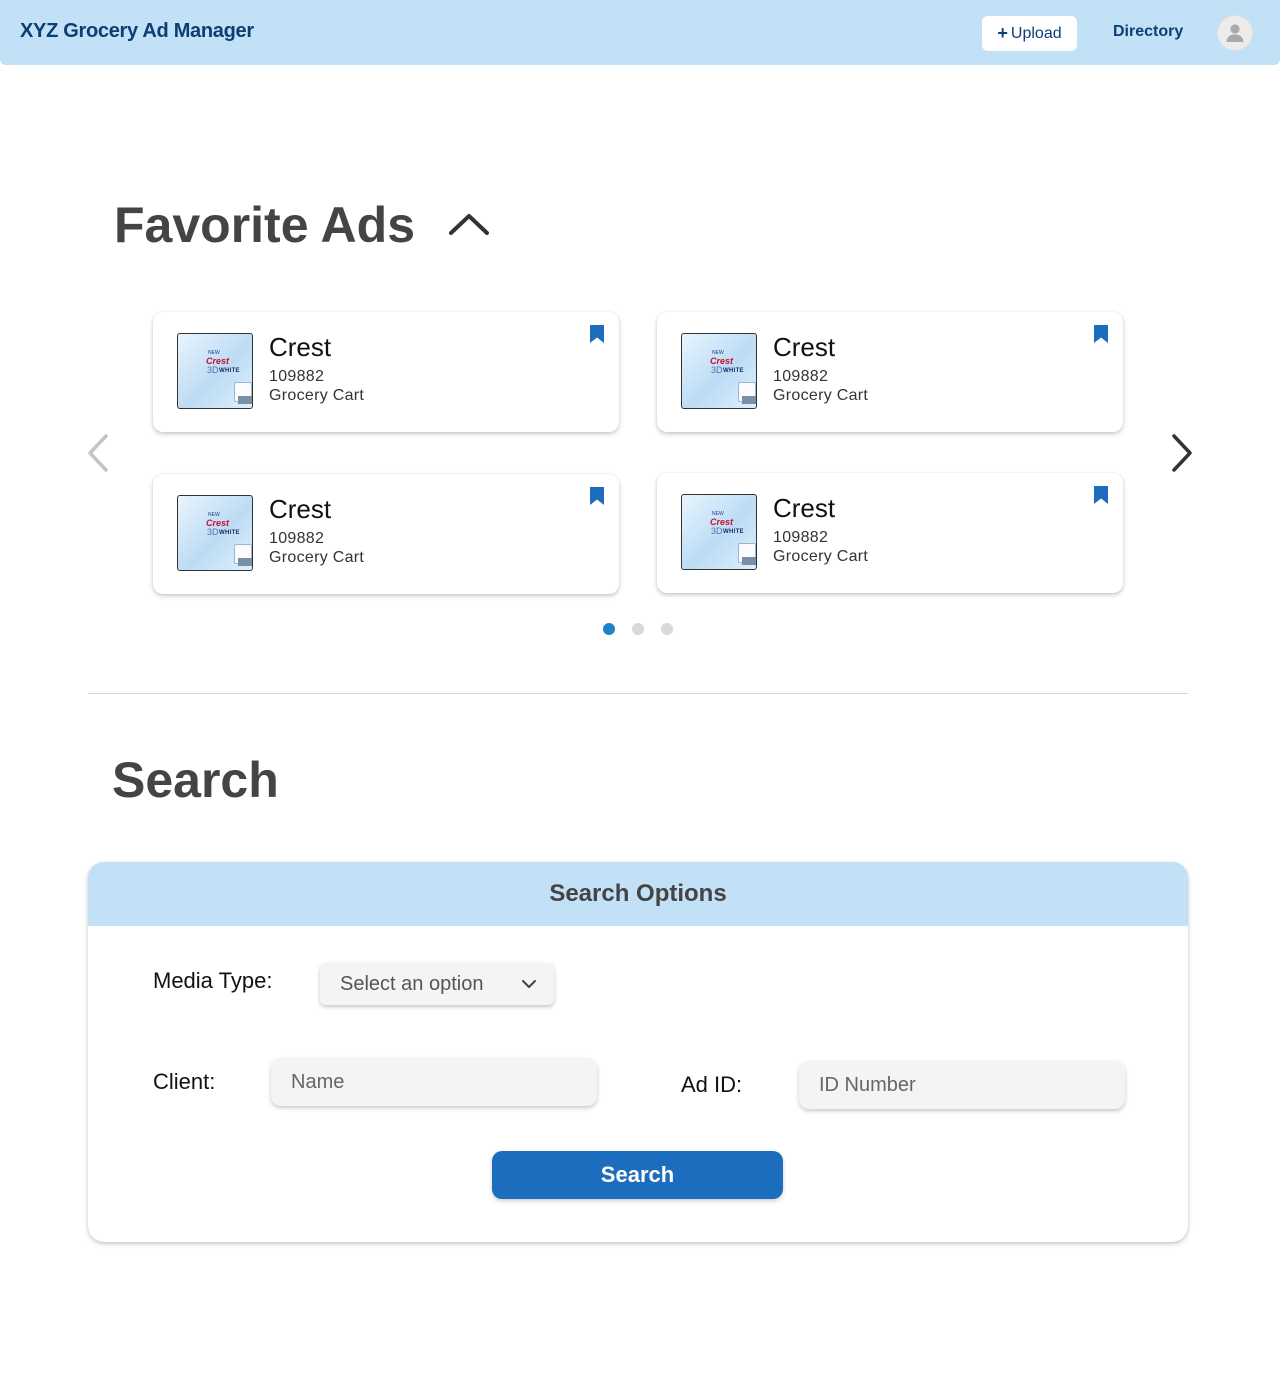 The height and width of the screenshot is (1388, 1280). What do you see at coordinates (434, 1082) in the screenshot?
I see `client-name-input` at bounding box center [434, 1082].